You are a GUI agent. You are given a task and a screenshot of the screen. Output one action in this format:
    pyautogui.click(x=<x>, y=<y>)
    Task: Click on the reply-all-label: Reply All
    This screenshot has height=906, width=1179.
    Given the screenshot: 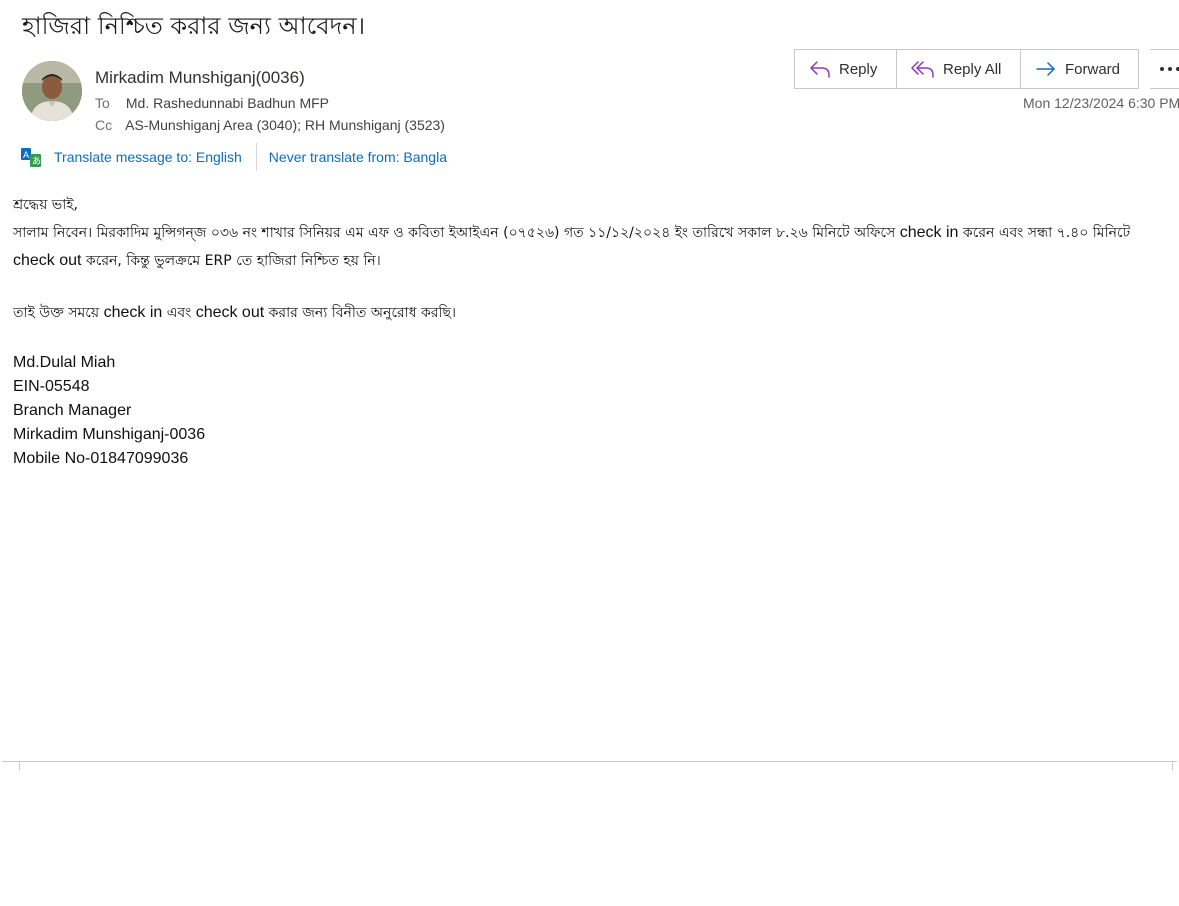 What is the action you would take?
    pyautogui.click(x=972, y=69)
    